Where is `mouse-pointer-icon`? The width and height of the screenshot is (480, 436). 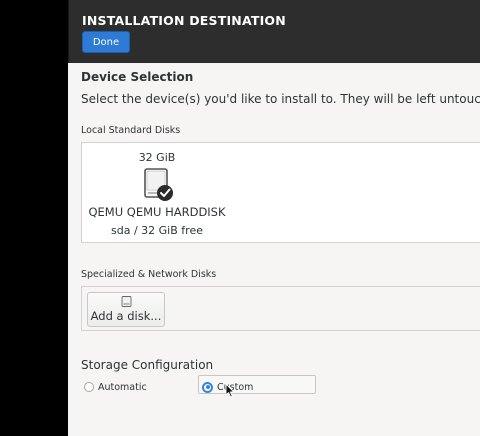 mouse-pointer-icon is located at coordinates (230, 390).